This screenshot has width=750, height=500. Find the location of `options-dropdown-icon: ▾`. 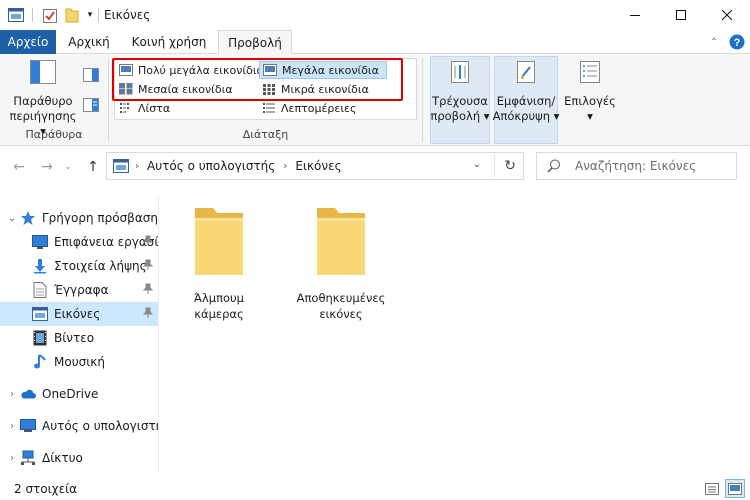

options-dropdown-icon: ▾ is located at coordinates (590, 116).